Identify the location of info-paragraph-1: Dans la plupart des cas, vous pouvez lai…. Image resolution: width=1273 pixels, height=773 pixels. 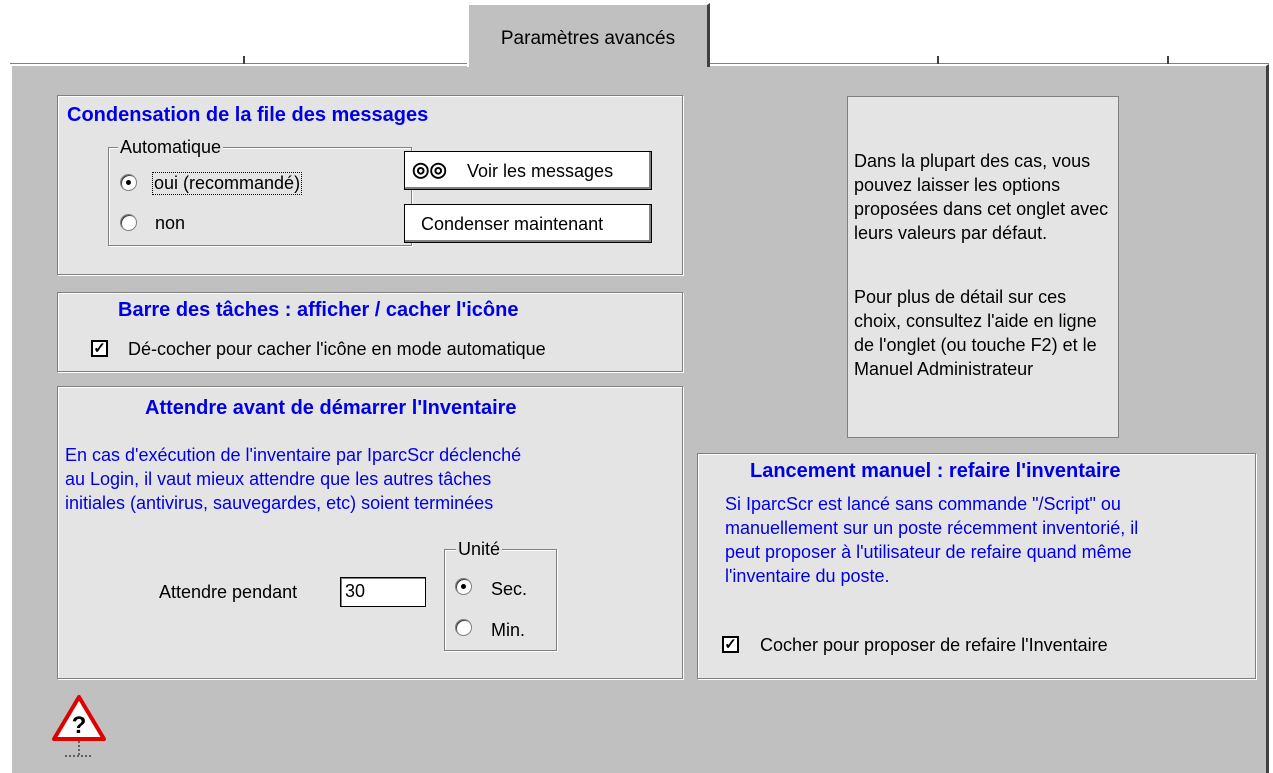
(986, 197).